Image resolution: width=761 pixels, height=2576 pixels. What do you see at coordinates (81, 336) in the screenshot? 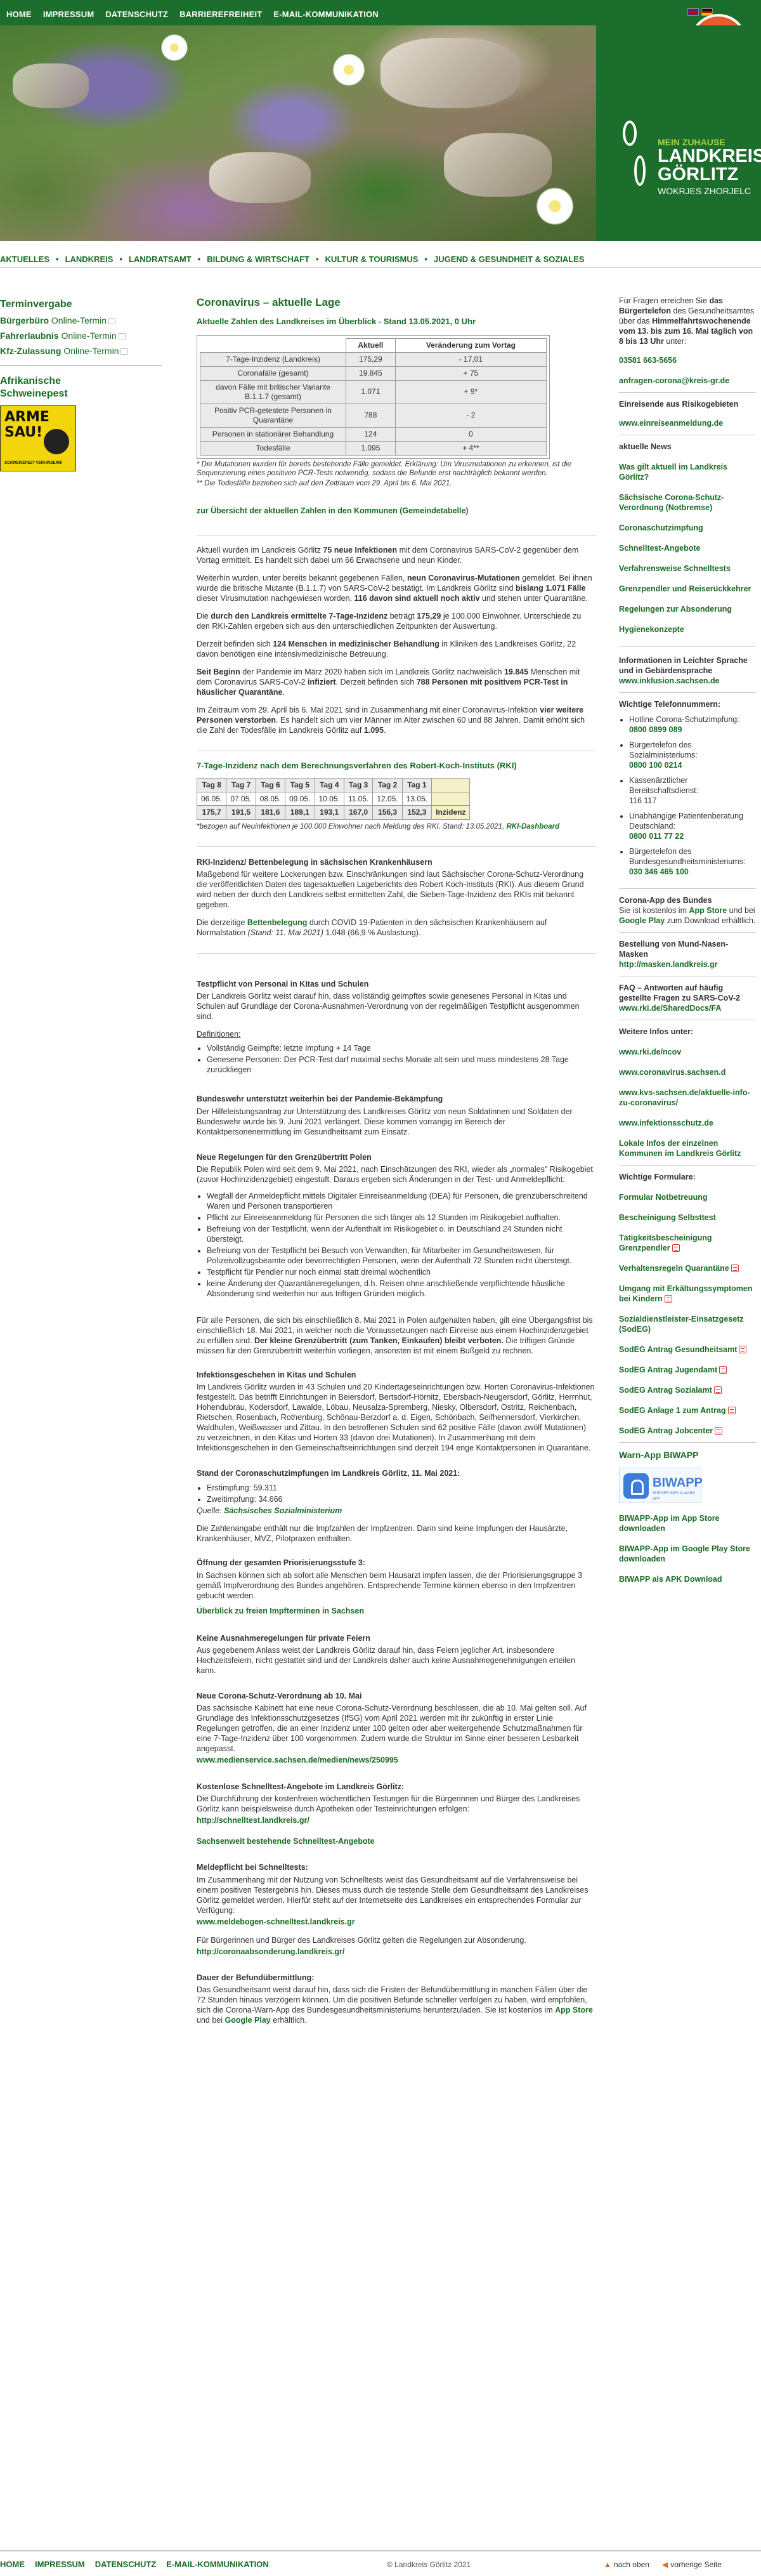
I see `fahrerlaubnis-link: Fahrerlaubnis Online-Termin` at bounding box center [81, 336].